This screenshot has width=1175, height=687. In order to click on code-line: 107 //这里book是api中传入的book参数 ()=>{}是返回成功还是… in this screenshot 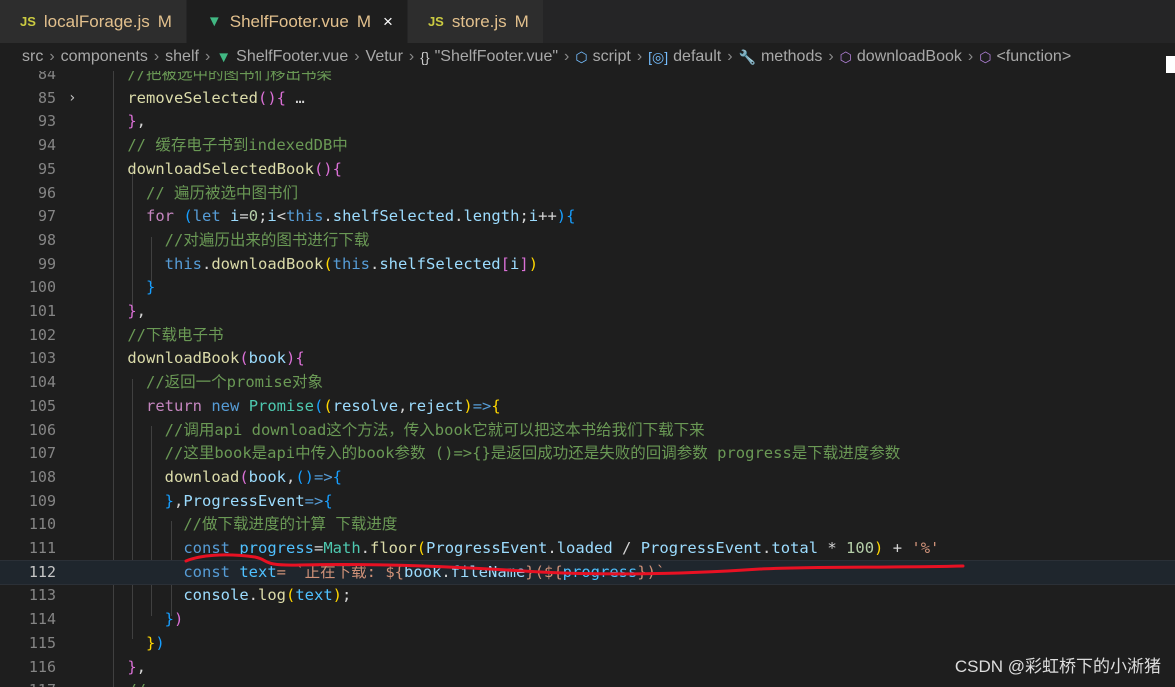, I will do `click(587, 454)`.